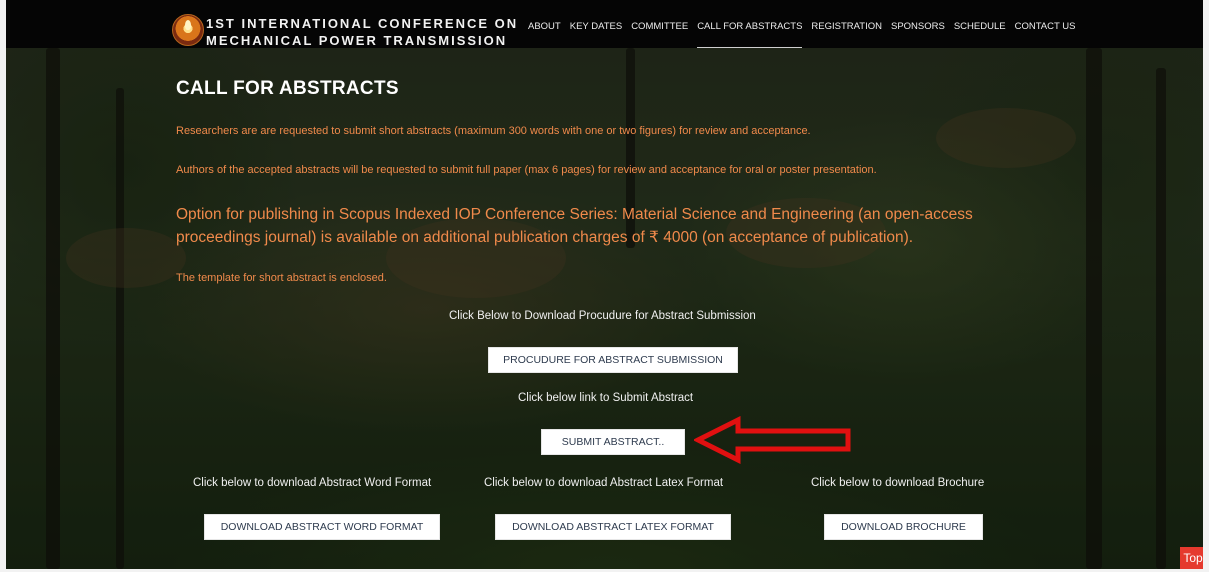 This screenshot has width=1209, height=572. Describe the element at coordinates (903, 527) in the screenshot. I see `download-brochure-button: DOWNLOAD BROCHURE` at that location.